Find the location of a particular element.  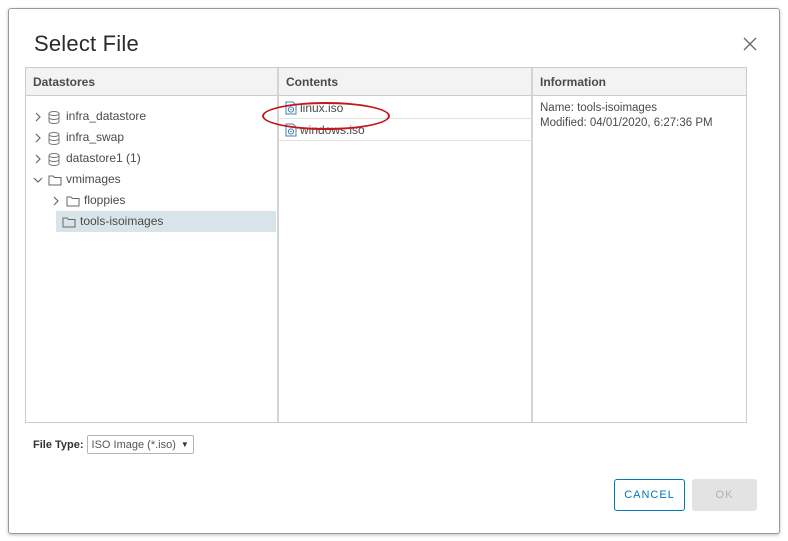

cancel-button: CANCEL is located at coordinates (649, 495).